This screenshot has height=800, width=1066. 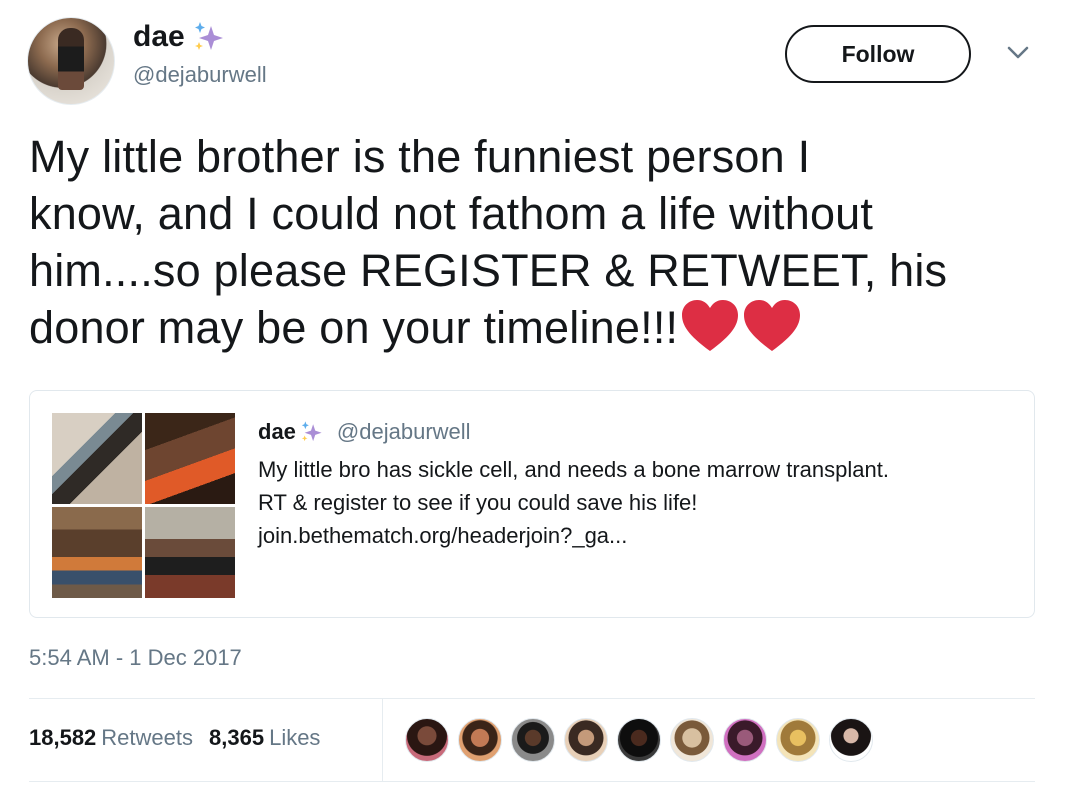 What do you see at coordinates (237, 737) in the screenshot?
I see `likes-count: 8,365` at bounding box center [237, 737].